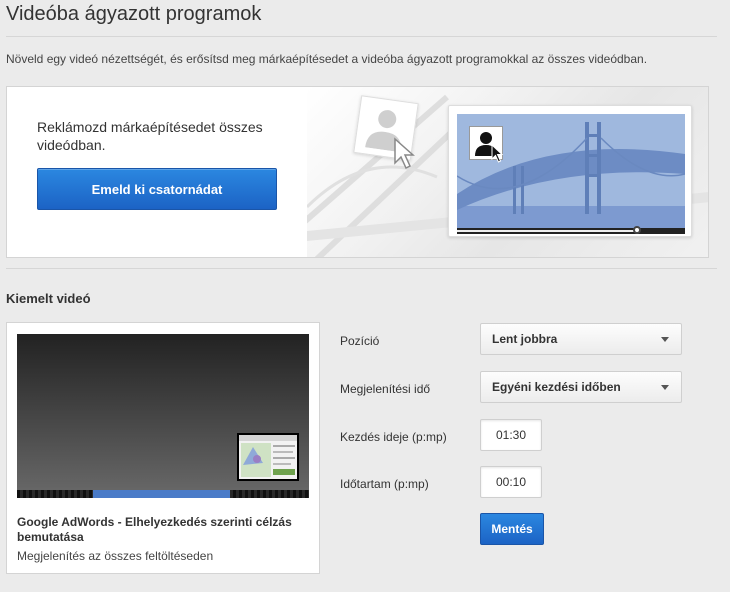  I want to click on start-time-label: Kezdés ideje (p:mp), so click(393, 437).